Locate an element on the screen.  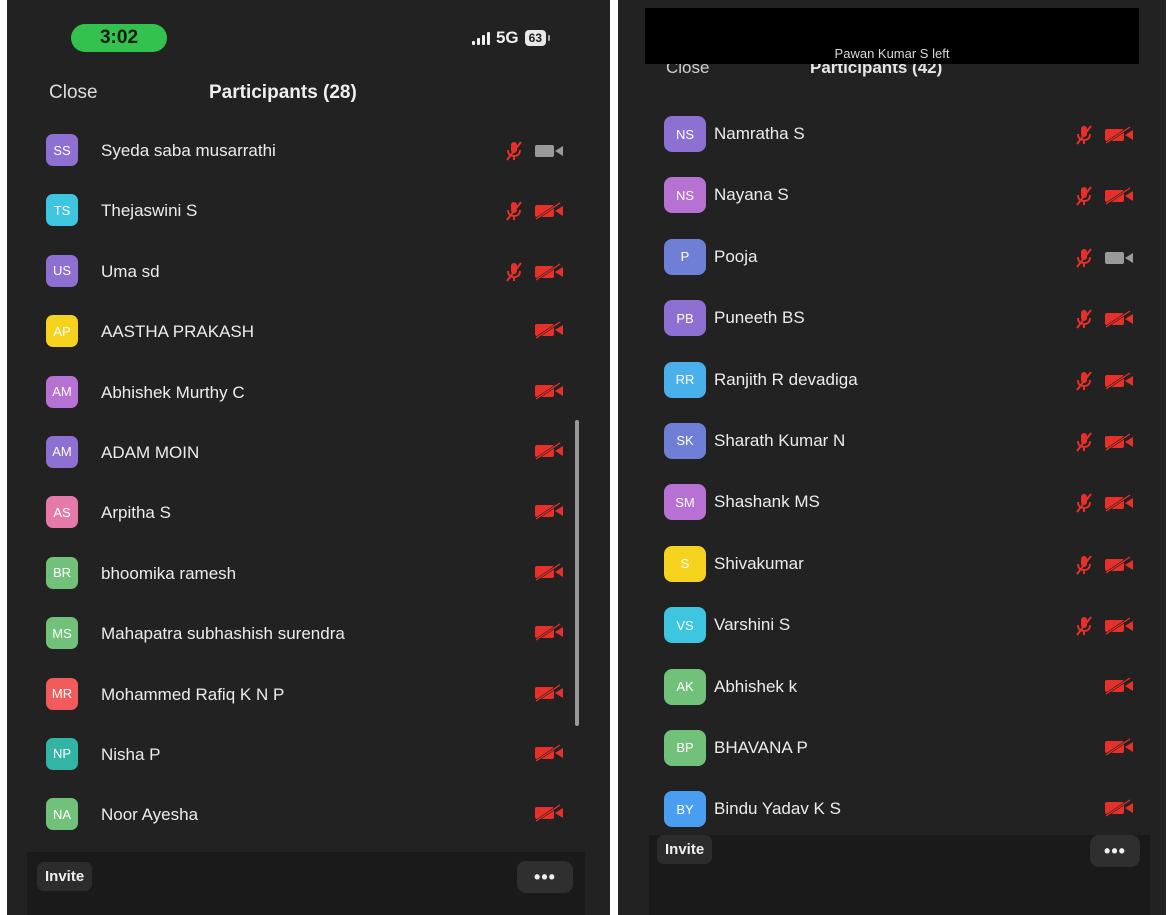
participant-row: AS Arpitha S is located at coordinates (308, 512).